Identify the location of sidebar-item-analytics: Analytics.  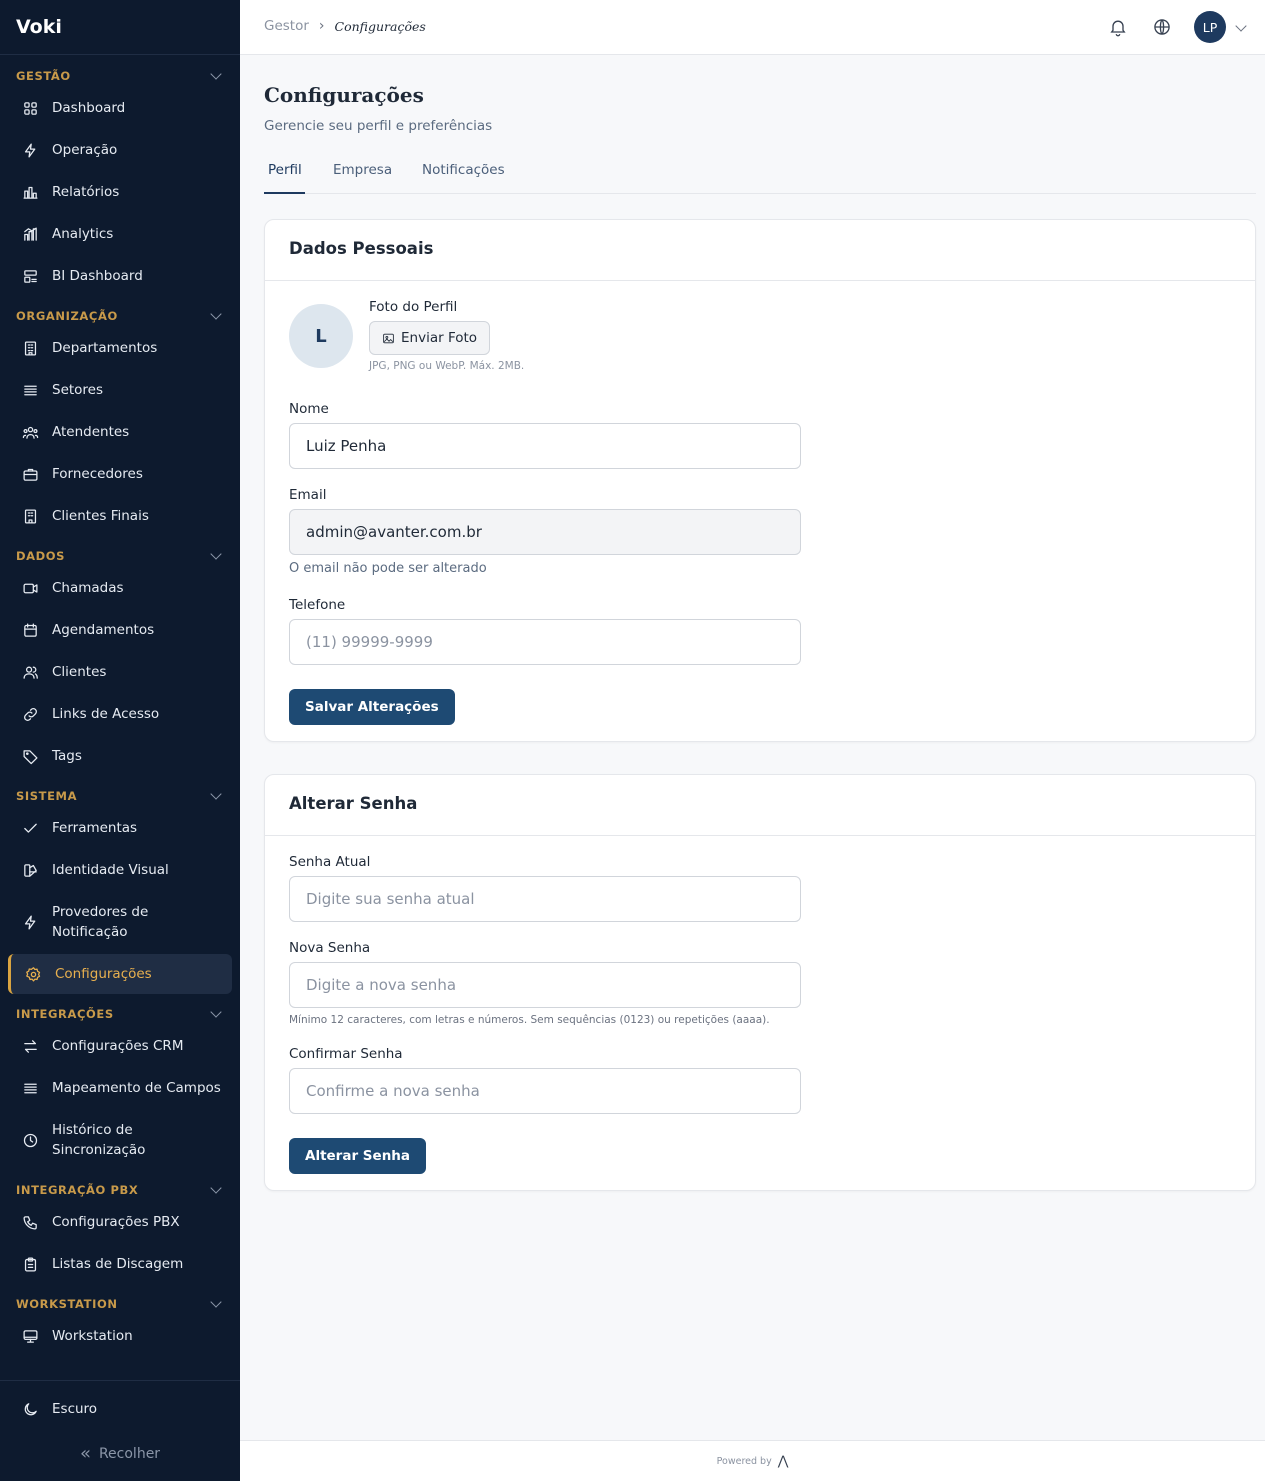
(120, 234).